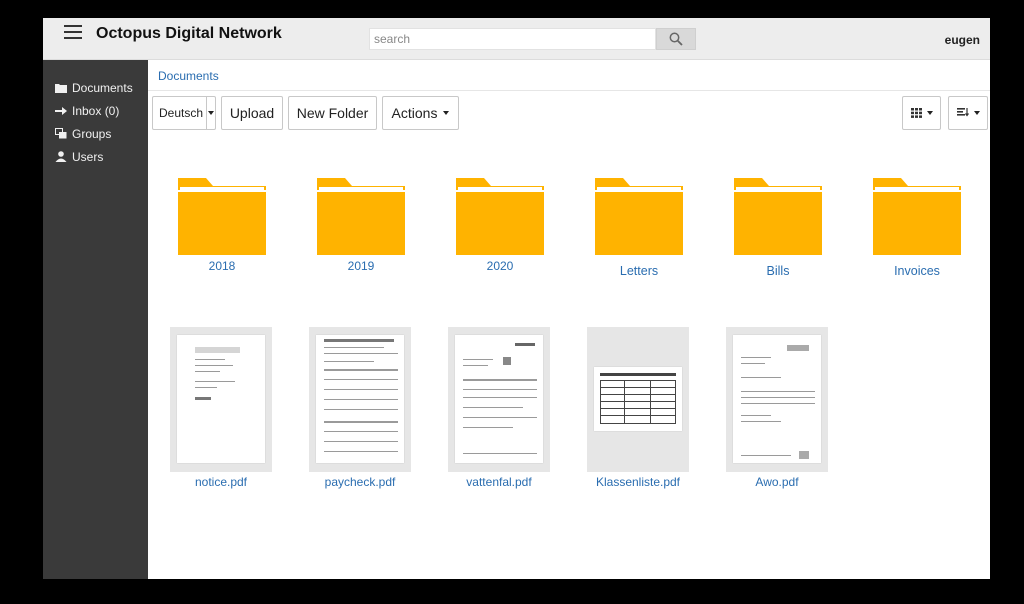 This screenshot has width=1024, height=604. I want to click on app-title: Octopus Digital Network, so click(189, 33).